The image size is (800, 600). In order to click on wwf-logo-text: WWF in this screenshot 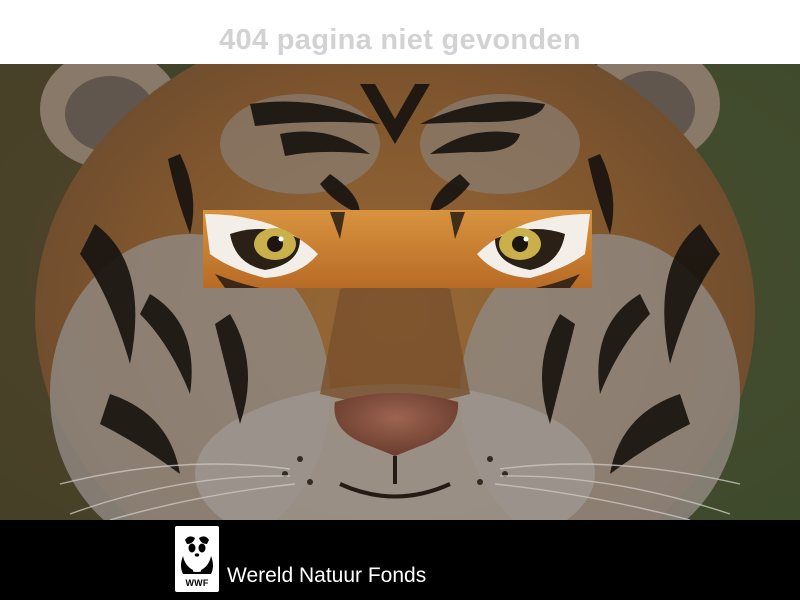, I will do `click(197, 583)`.